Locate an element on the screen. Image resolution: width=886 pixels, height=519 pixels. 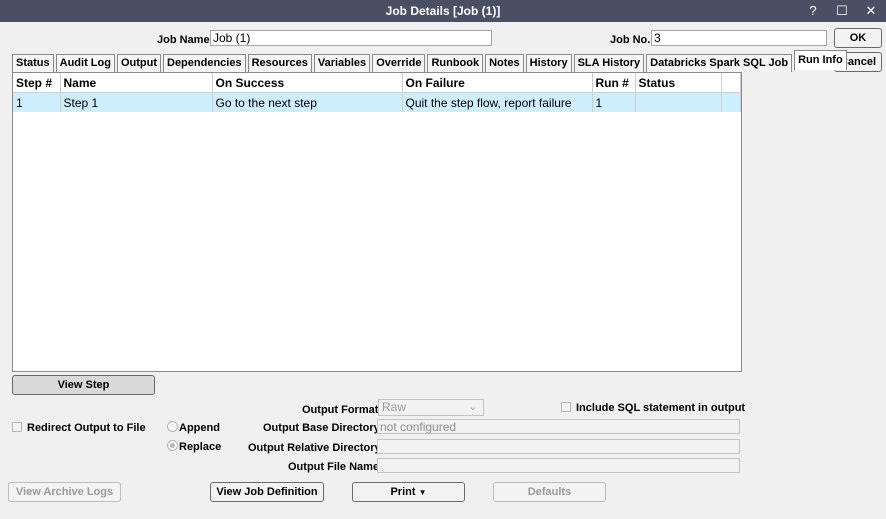
tab-resources: Resources is located at coordinates (279, 63).